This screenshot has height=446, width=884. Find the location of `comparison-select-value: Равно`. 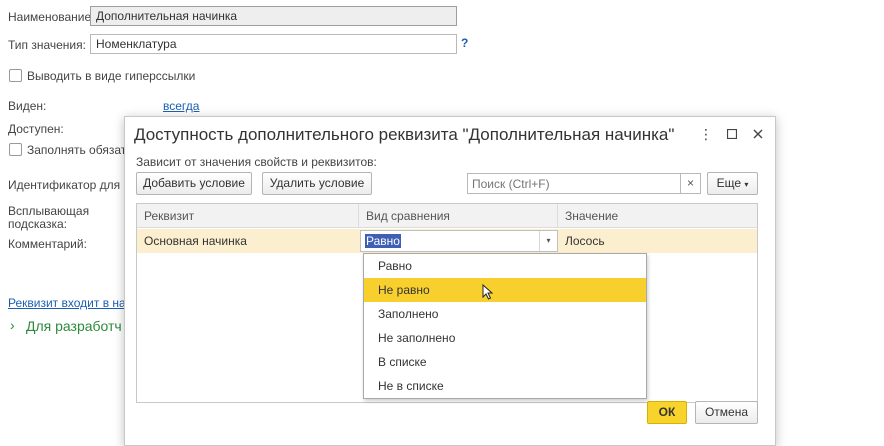

comparison-select-value: Равно is located at coordinates (383, 241).